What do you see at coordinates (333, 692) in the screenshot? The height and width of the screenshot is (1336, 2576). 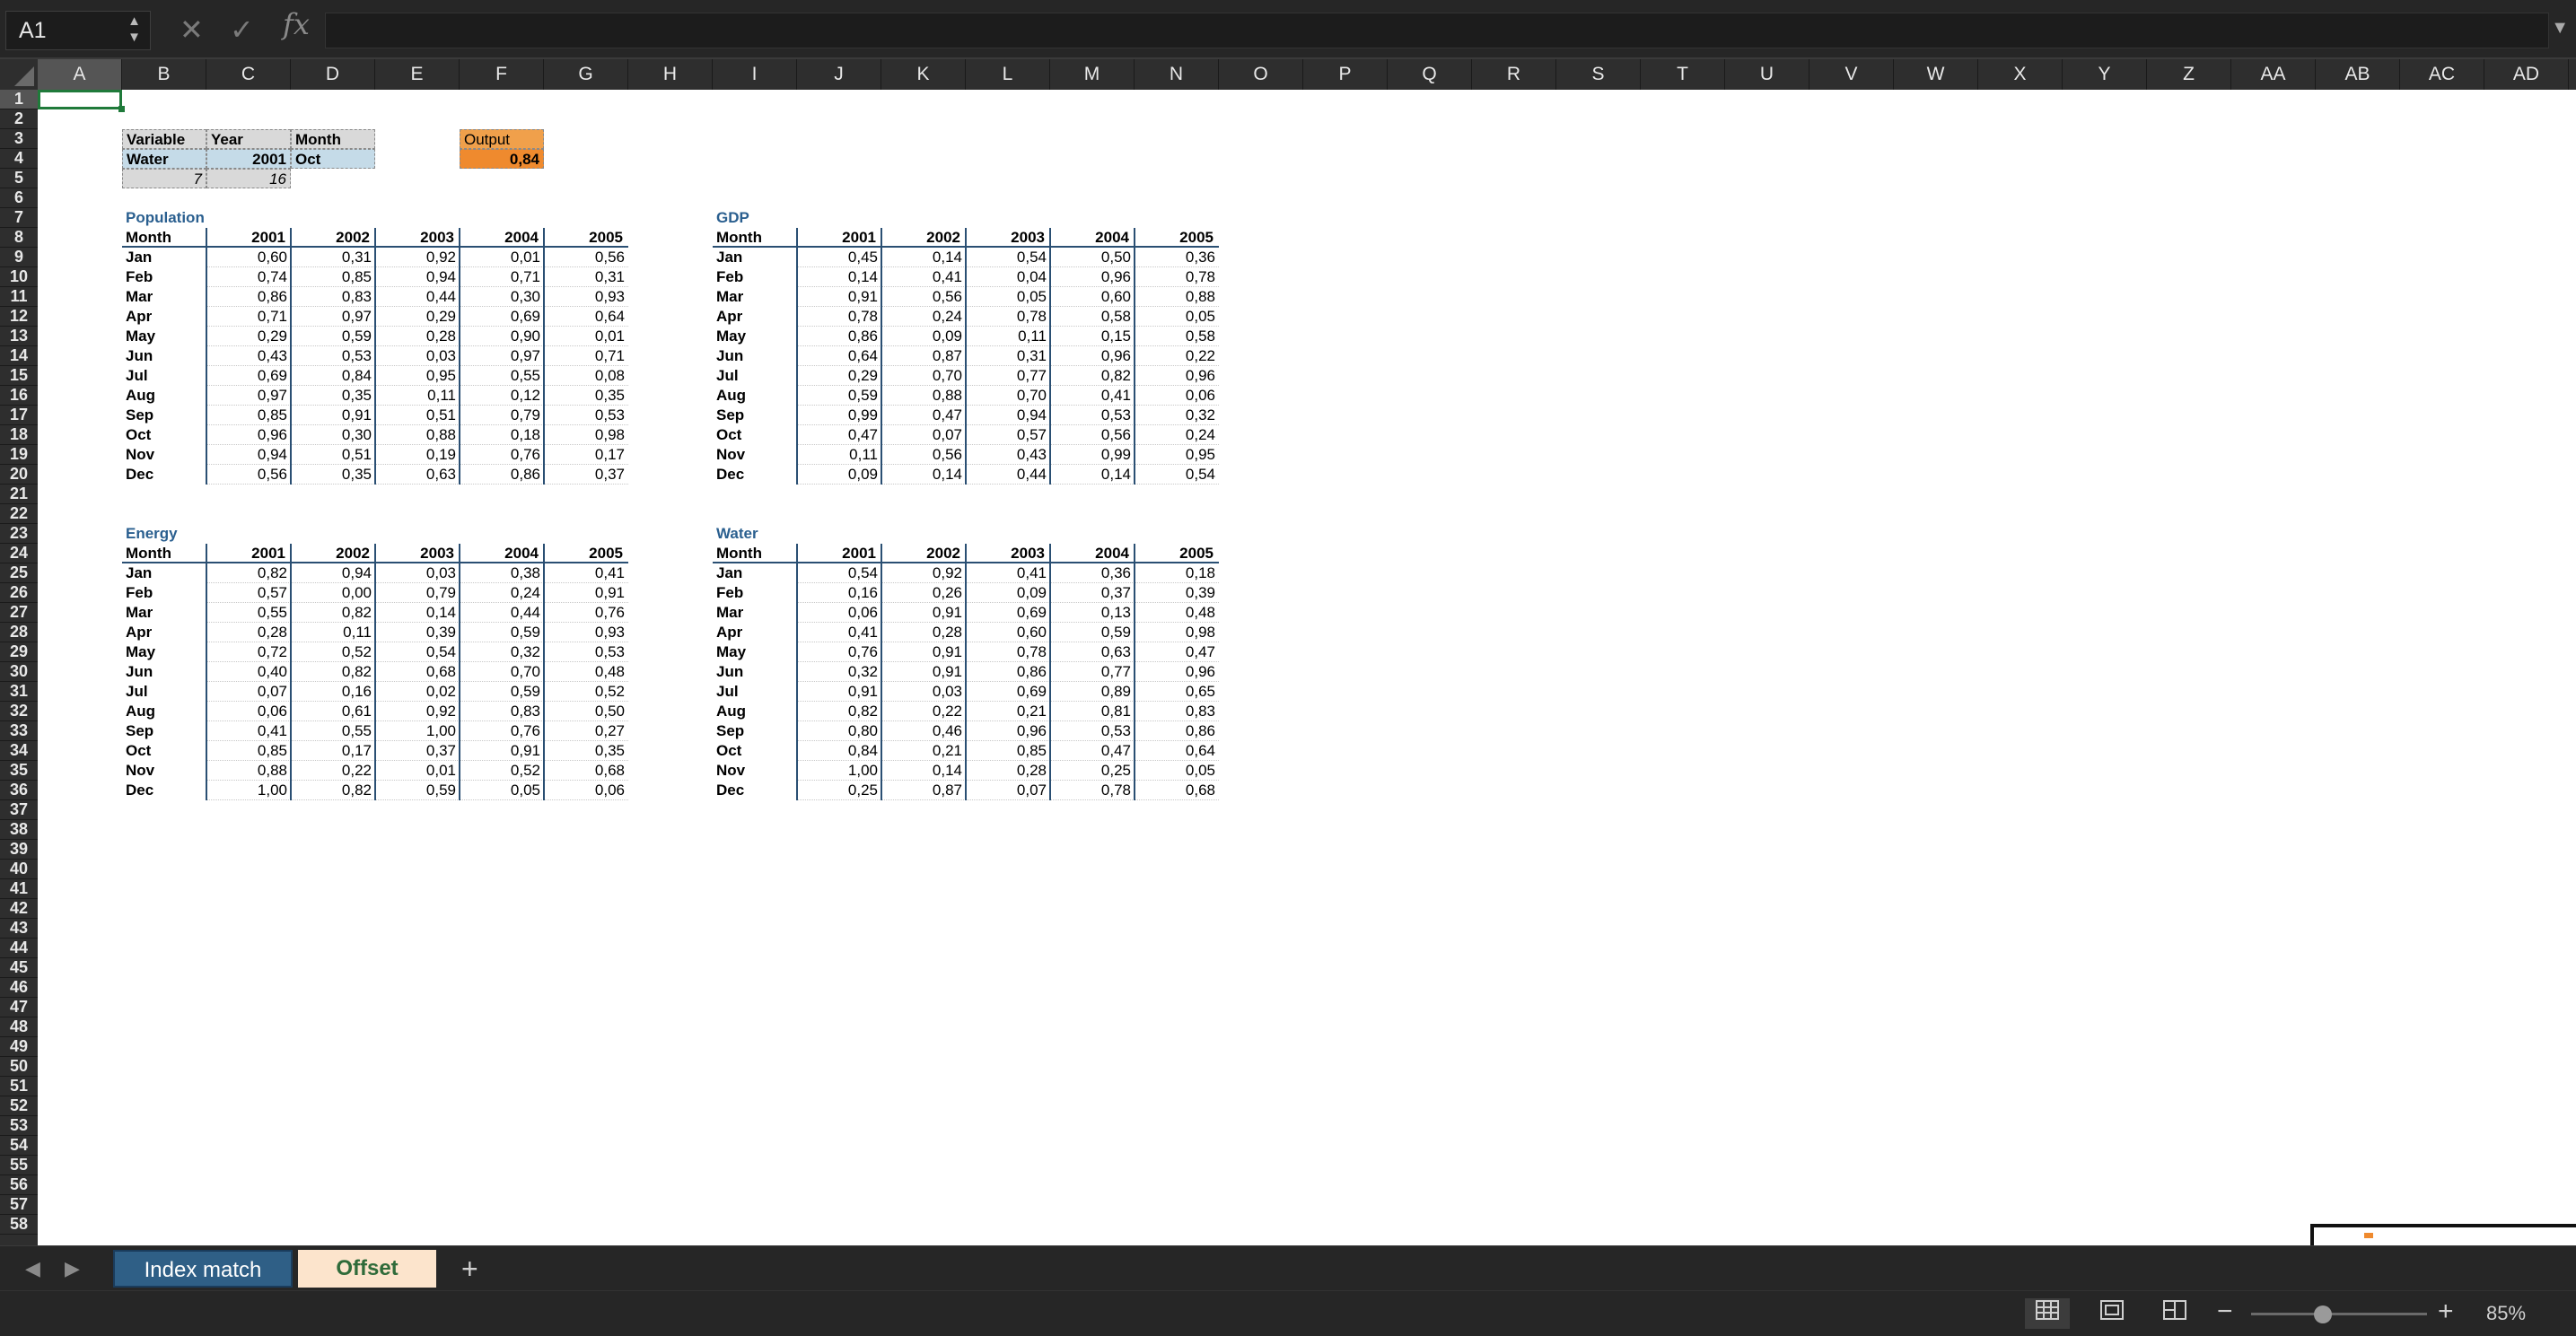 I see `energy-value-cell: 0,16` at bounding box center [333, 692].